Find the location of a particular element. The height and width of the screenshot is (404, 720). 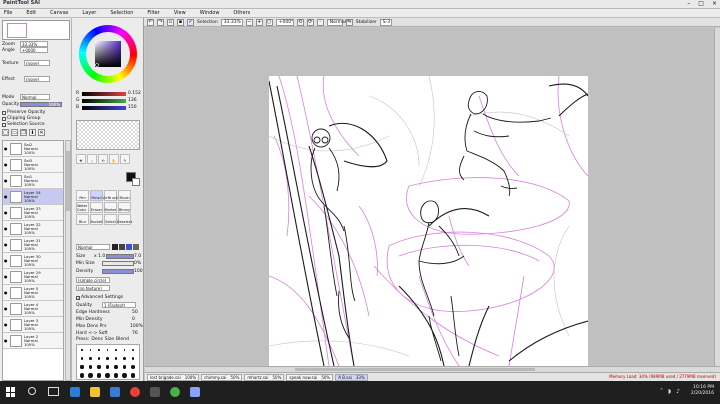

density-slider is located at coordinates (118, 271).